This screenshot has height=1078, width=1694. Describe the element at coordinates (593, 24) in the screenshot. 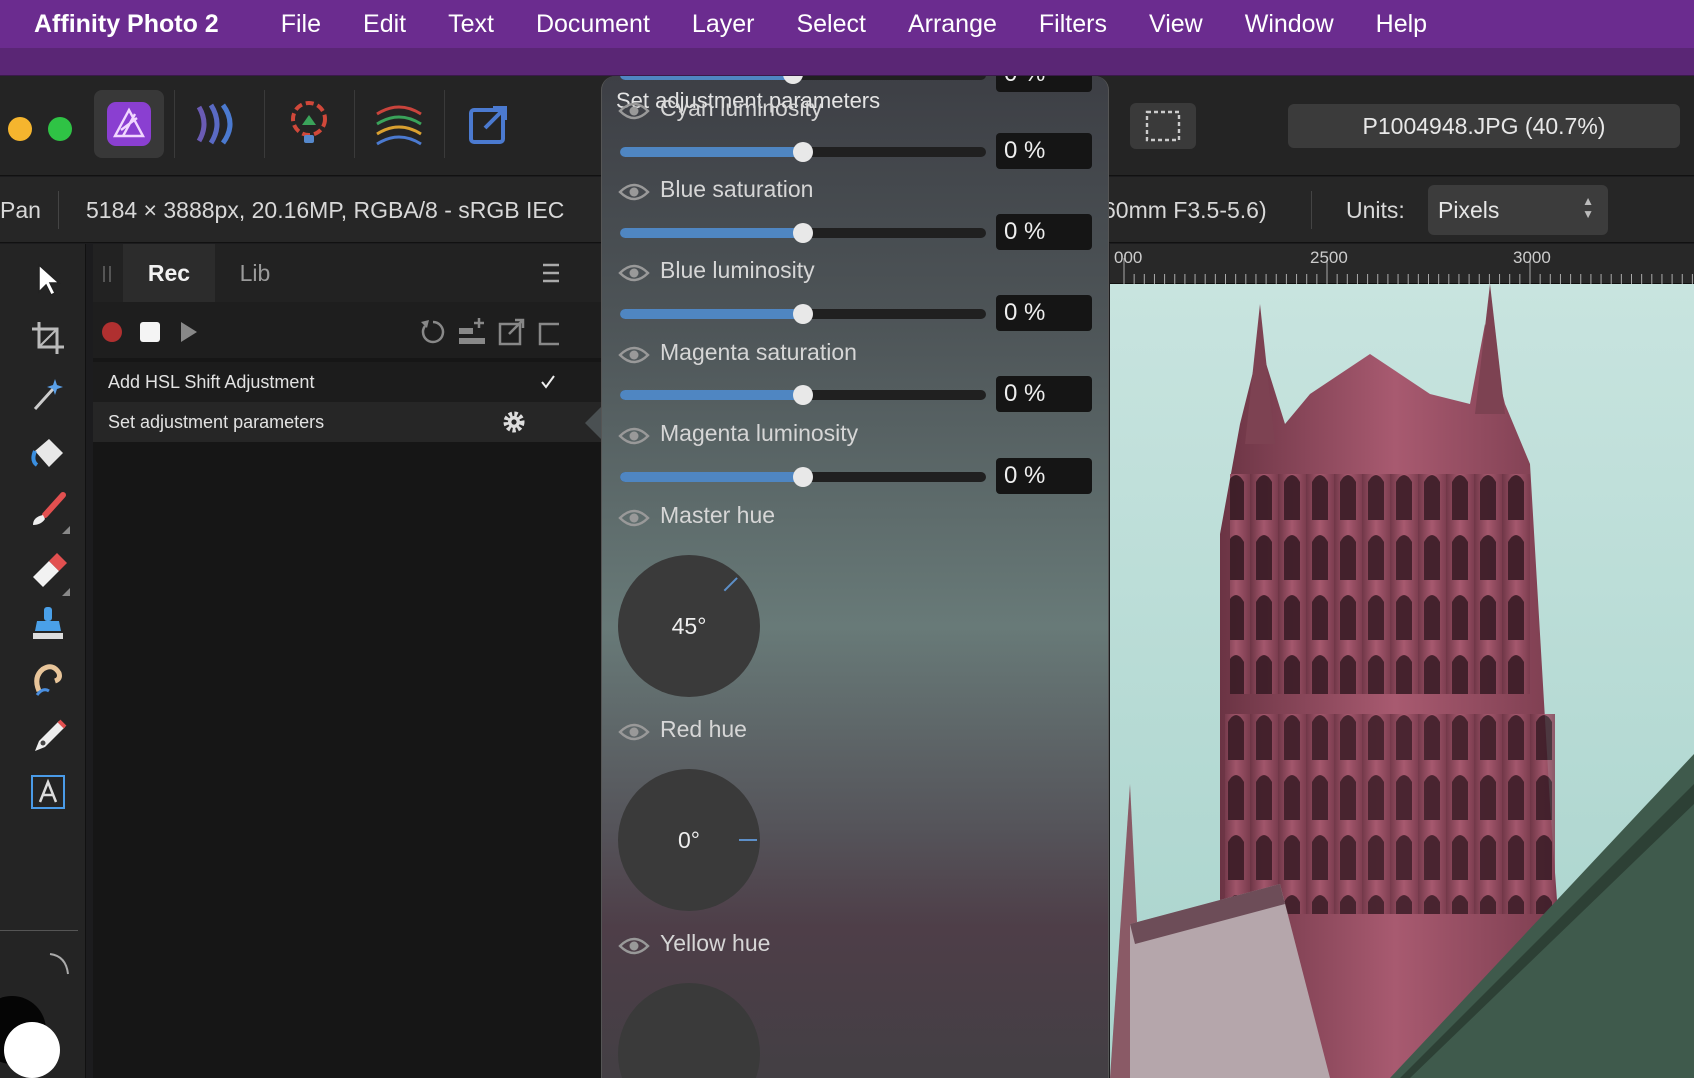

I see `menu-document: Document` at that location.